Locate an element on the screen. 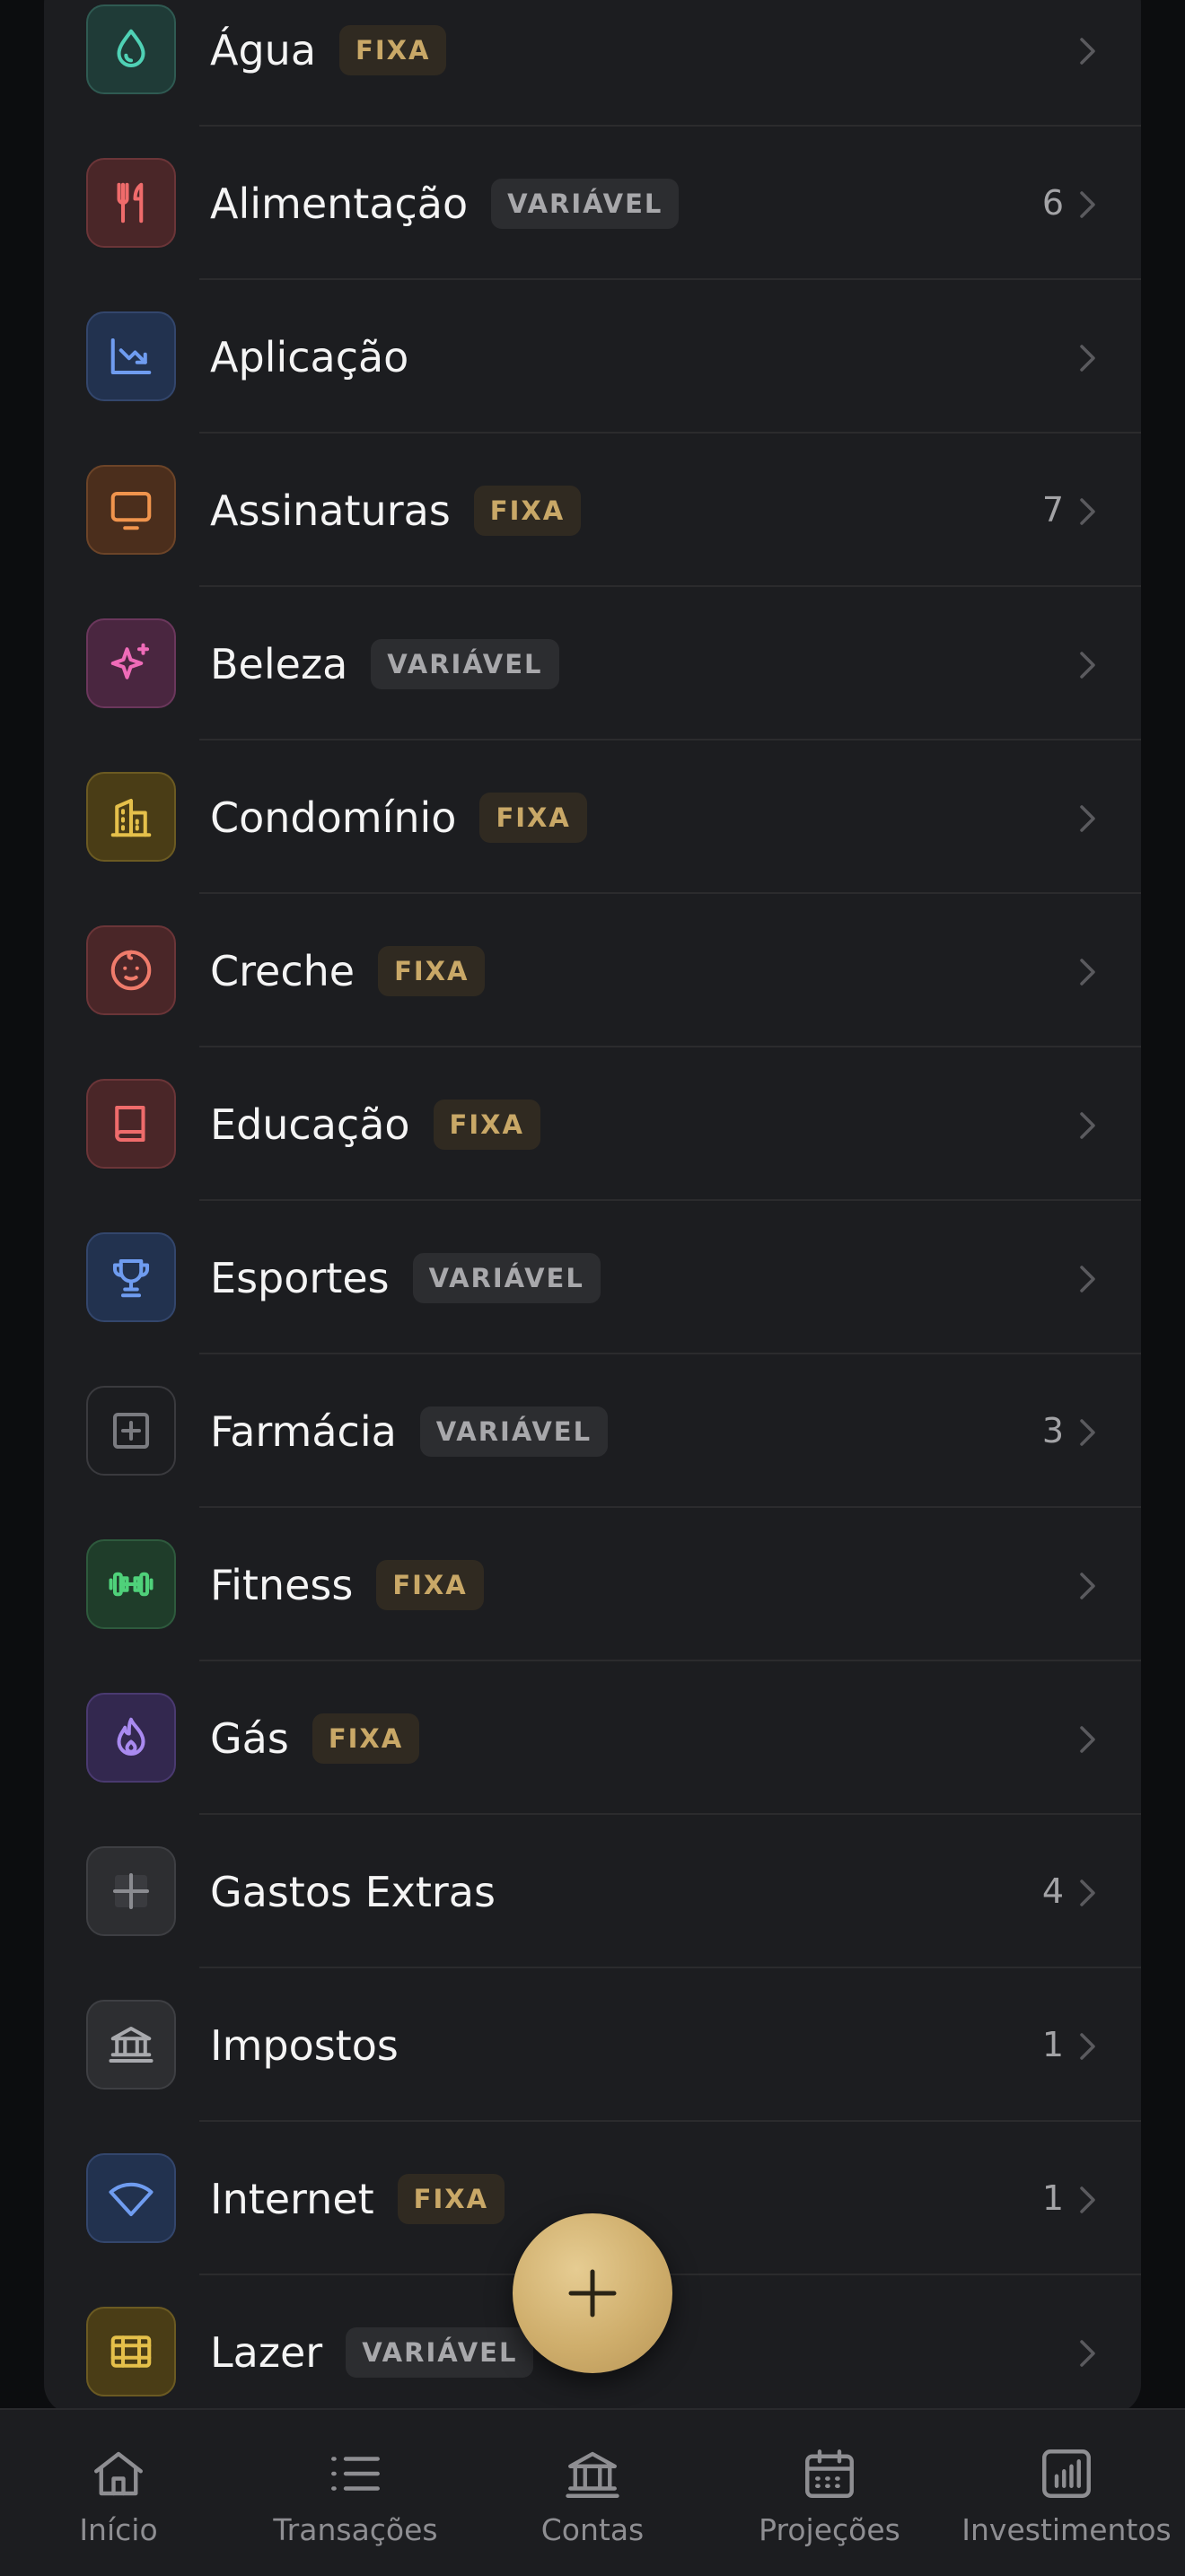 This screenshot has width=1185, height=2576. category-row-esportes: Esportes VARIÁVEL is located at coordinates (592, 1277).